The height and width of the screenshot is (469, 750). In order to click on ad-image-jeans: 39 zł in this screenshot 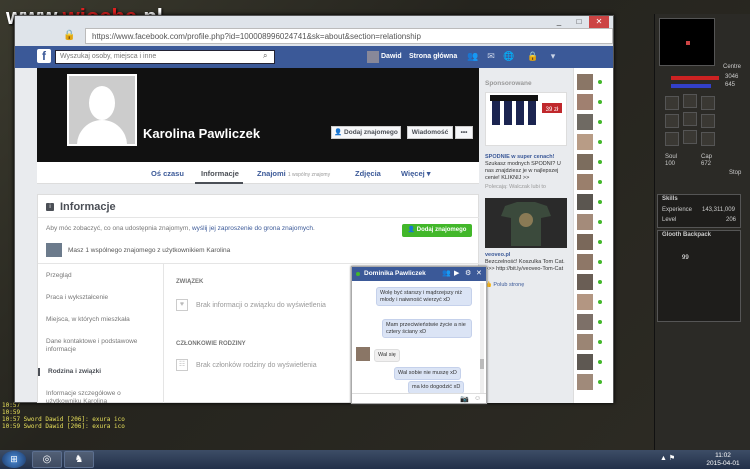, I will do `click(526, 119)`.